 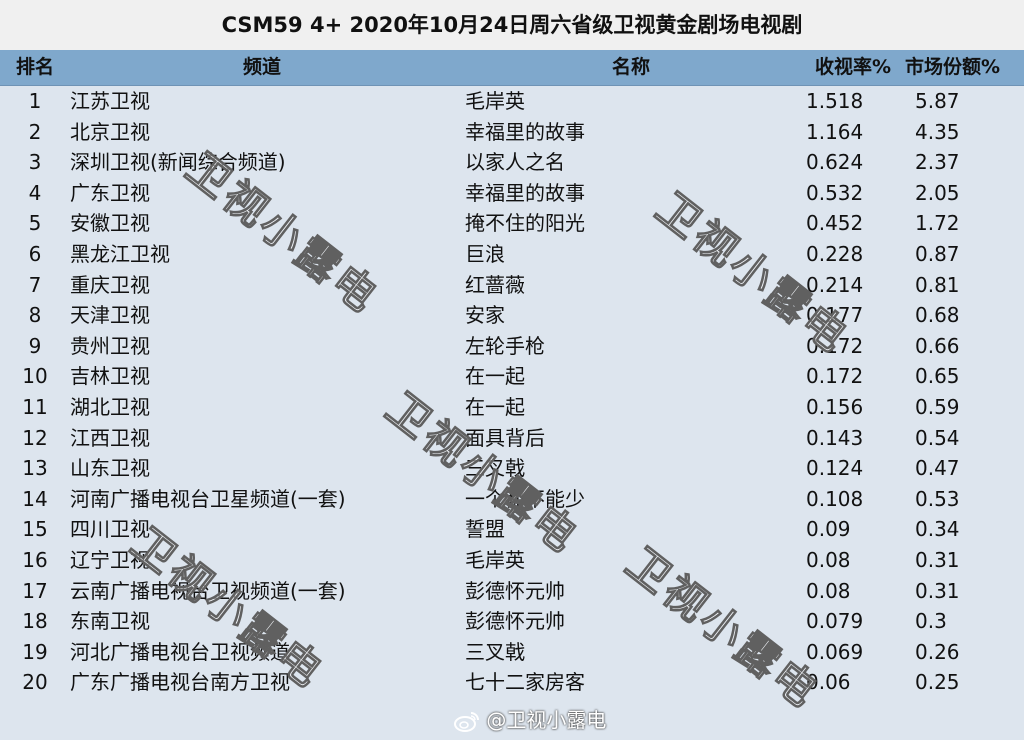 I want to click on cell-channel: 深圳卫视(新闻综合频道), so click(x=178, y=162).